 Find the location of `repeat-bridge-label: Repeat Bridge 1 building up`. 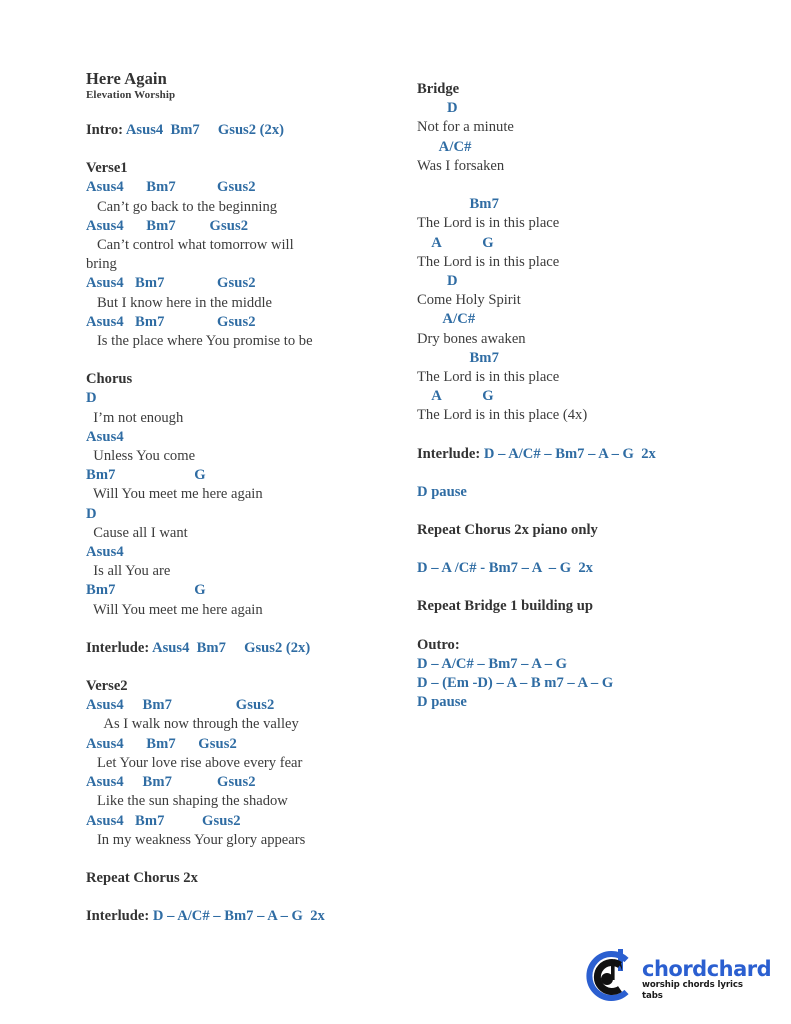

repeat-bridge-label: Repeat Bridge 1 building up is located at coordinates (505, 606).